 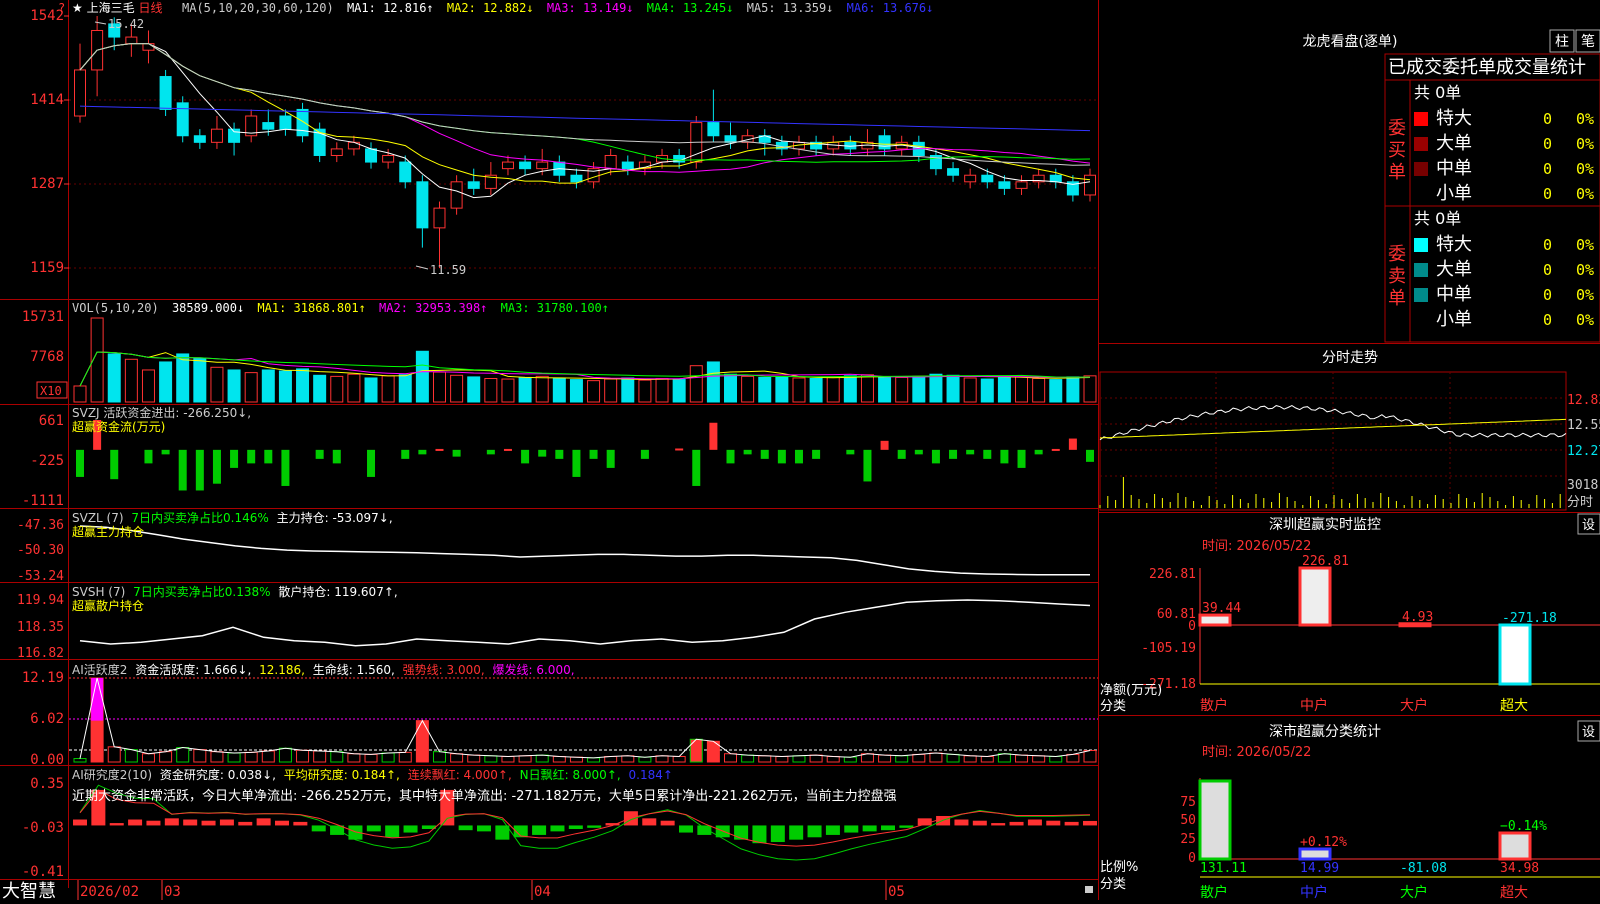 What do you see at coordinates (1215, 620) in the screenshot?
I see `monitor-bar` at bounding box center [1215, 620].